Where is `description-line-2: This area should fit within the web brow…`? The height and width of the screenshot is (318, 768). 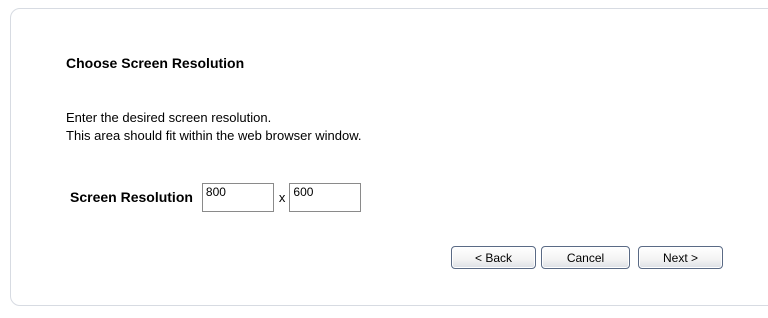 description-line-2: This area should fit within the web brow… is located at coordinates (214, 135).